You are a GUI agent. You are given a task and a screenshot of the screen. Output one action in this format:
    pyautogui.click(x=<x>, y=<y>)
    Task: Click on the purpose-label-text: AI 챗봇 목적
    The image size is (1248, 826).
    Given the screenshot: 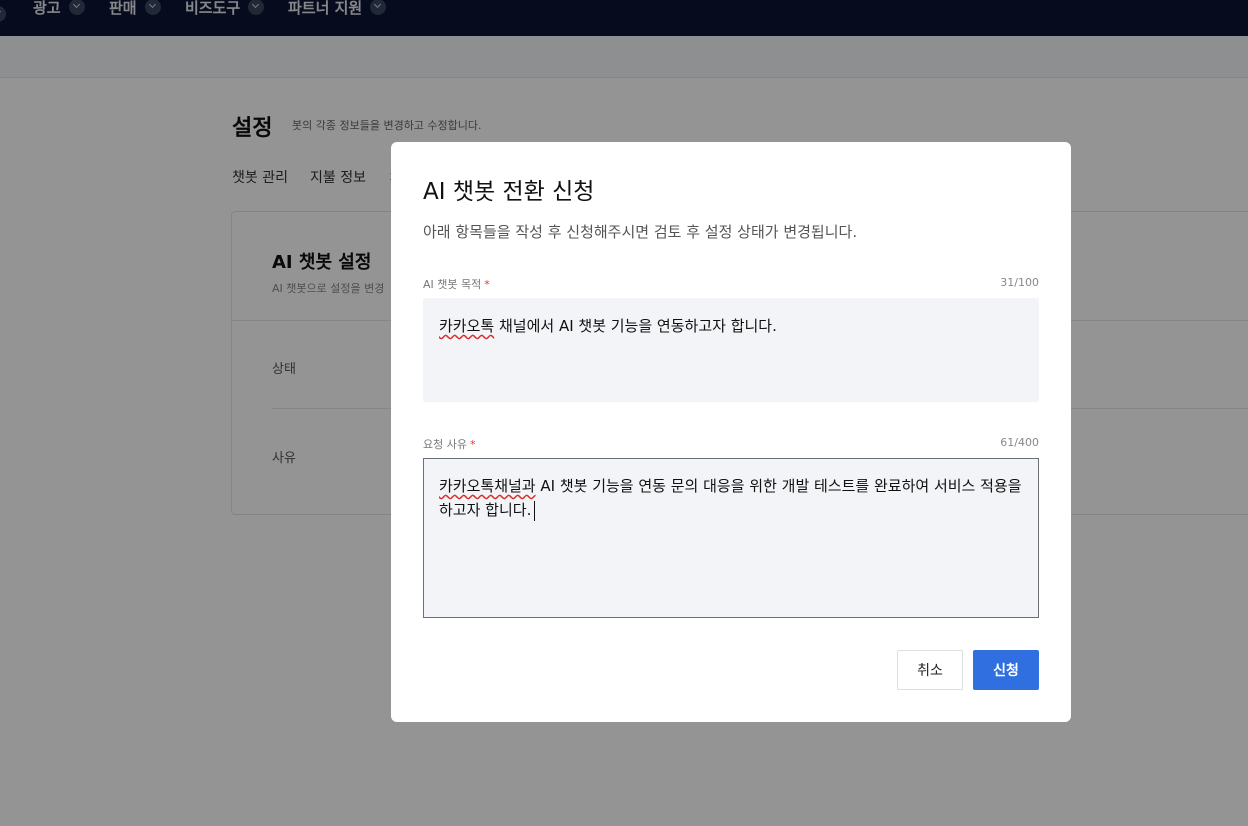 What is the action you would take?
    pyautogui.click(x=452, y=284)
    